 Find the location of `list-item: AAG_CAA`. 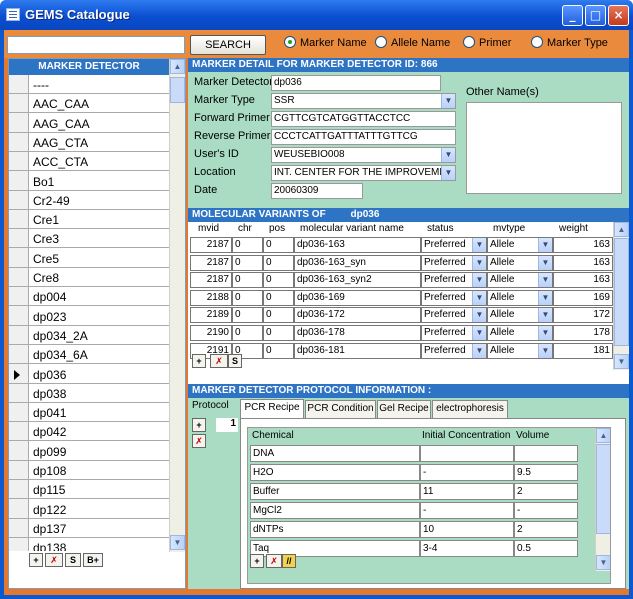

list-item: AAG_CAA is located at coordinates (89, 123).